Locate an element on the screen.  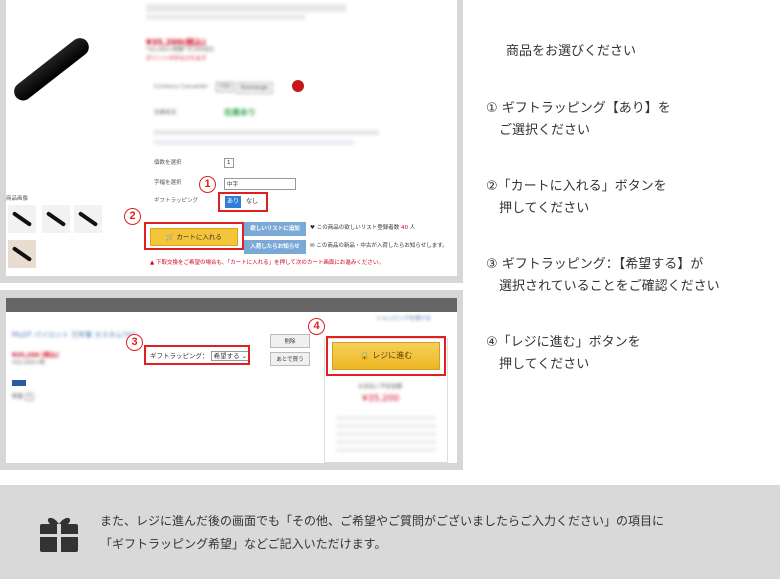
point-note: ポイントが付与されます is located at coordinates (176, 59).